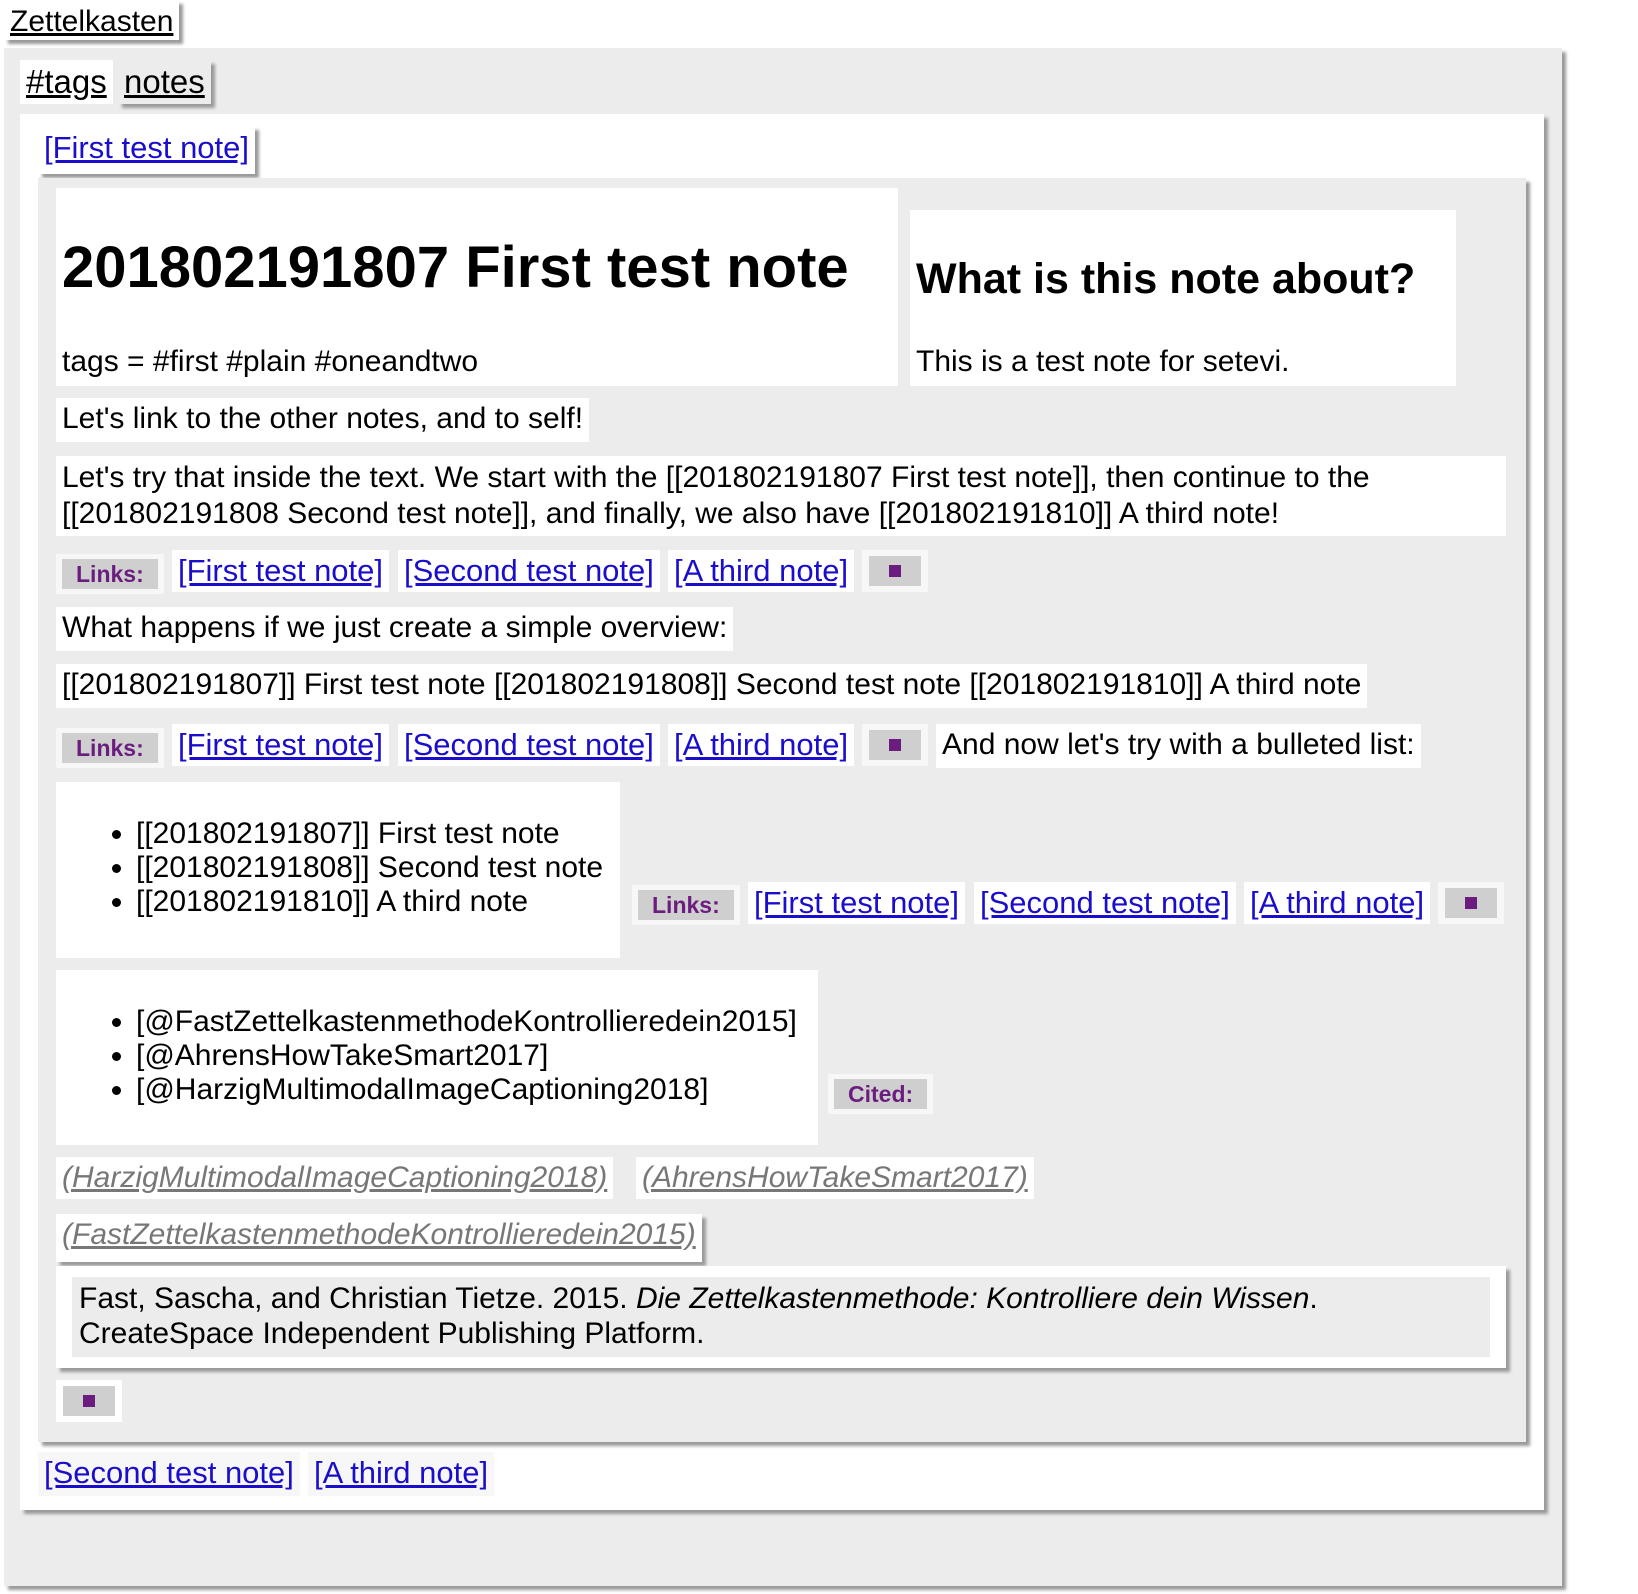 The width and height of the screenshot is (1638, 1594). I want to click on list-item: [[201802191810]] A third note, so click(378, 902).